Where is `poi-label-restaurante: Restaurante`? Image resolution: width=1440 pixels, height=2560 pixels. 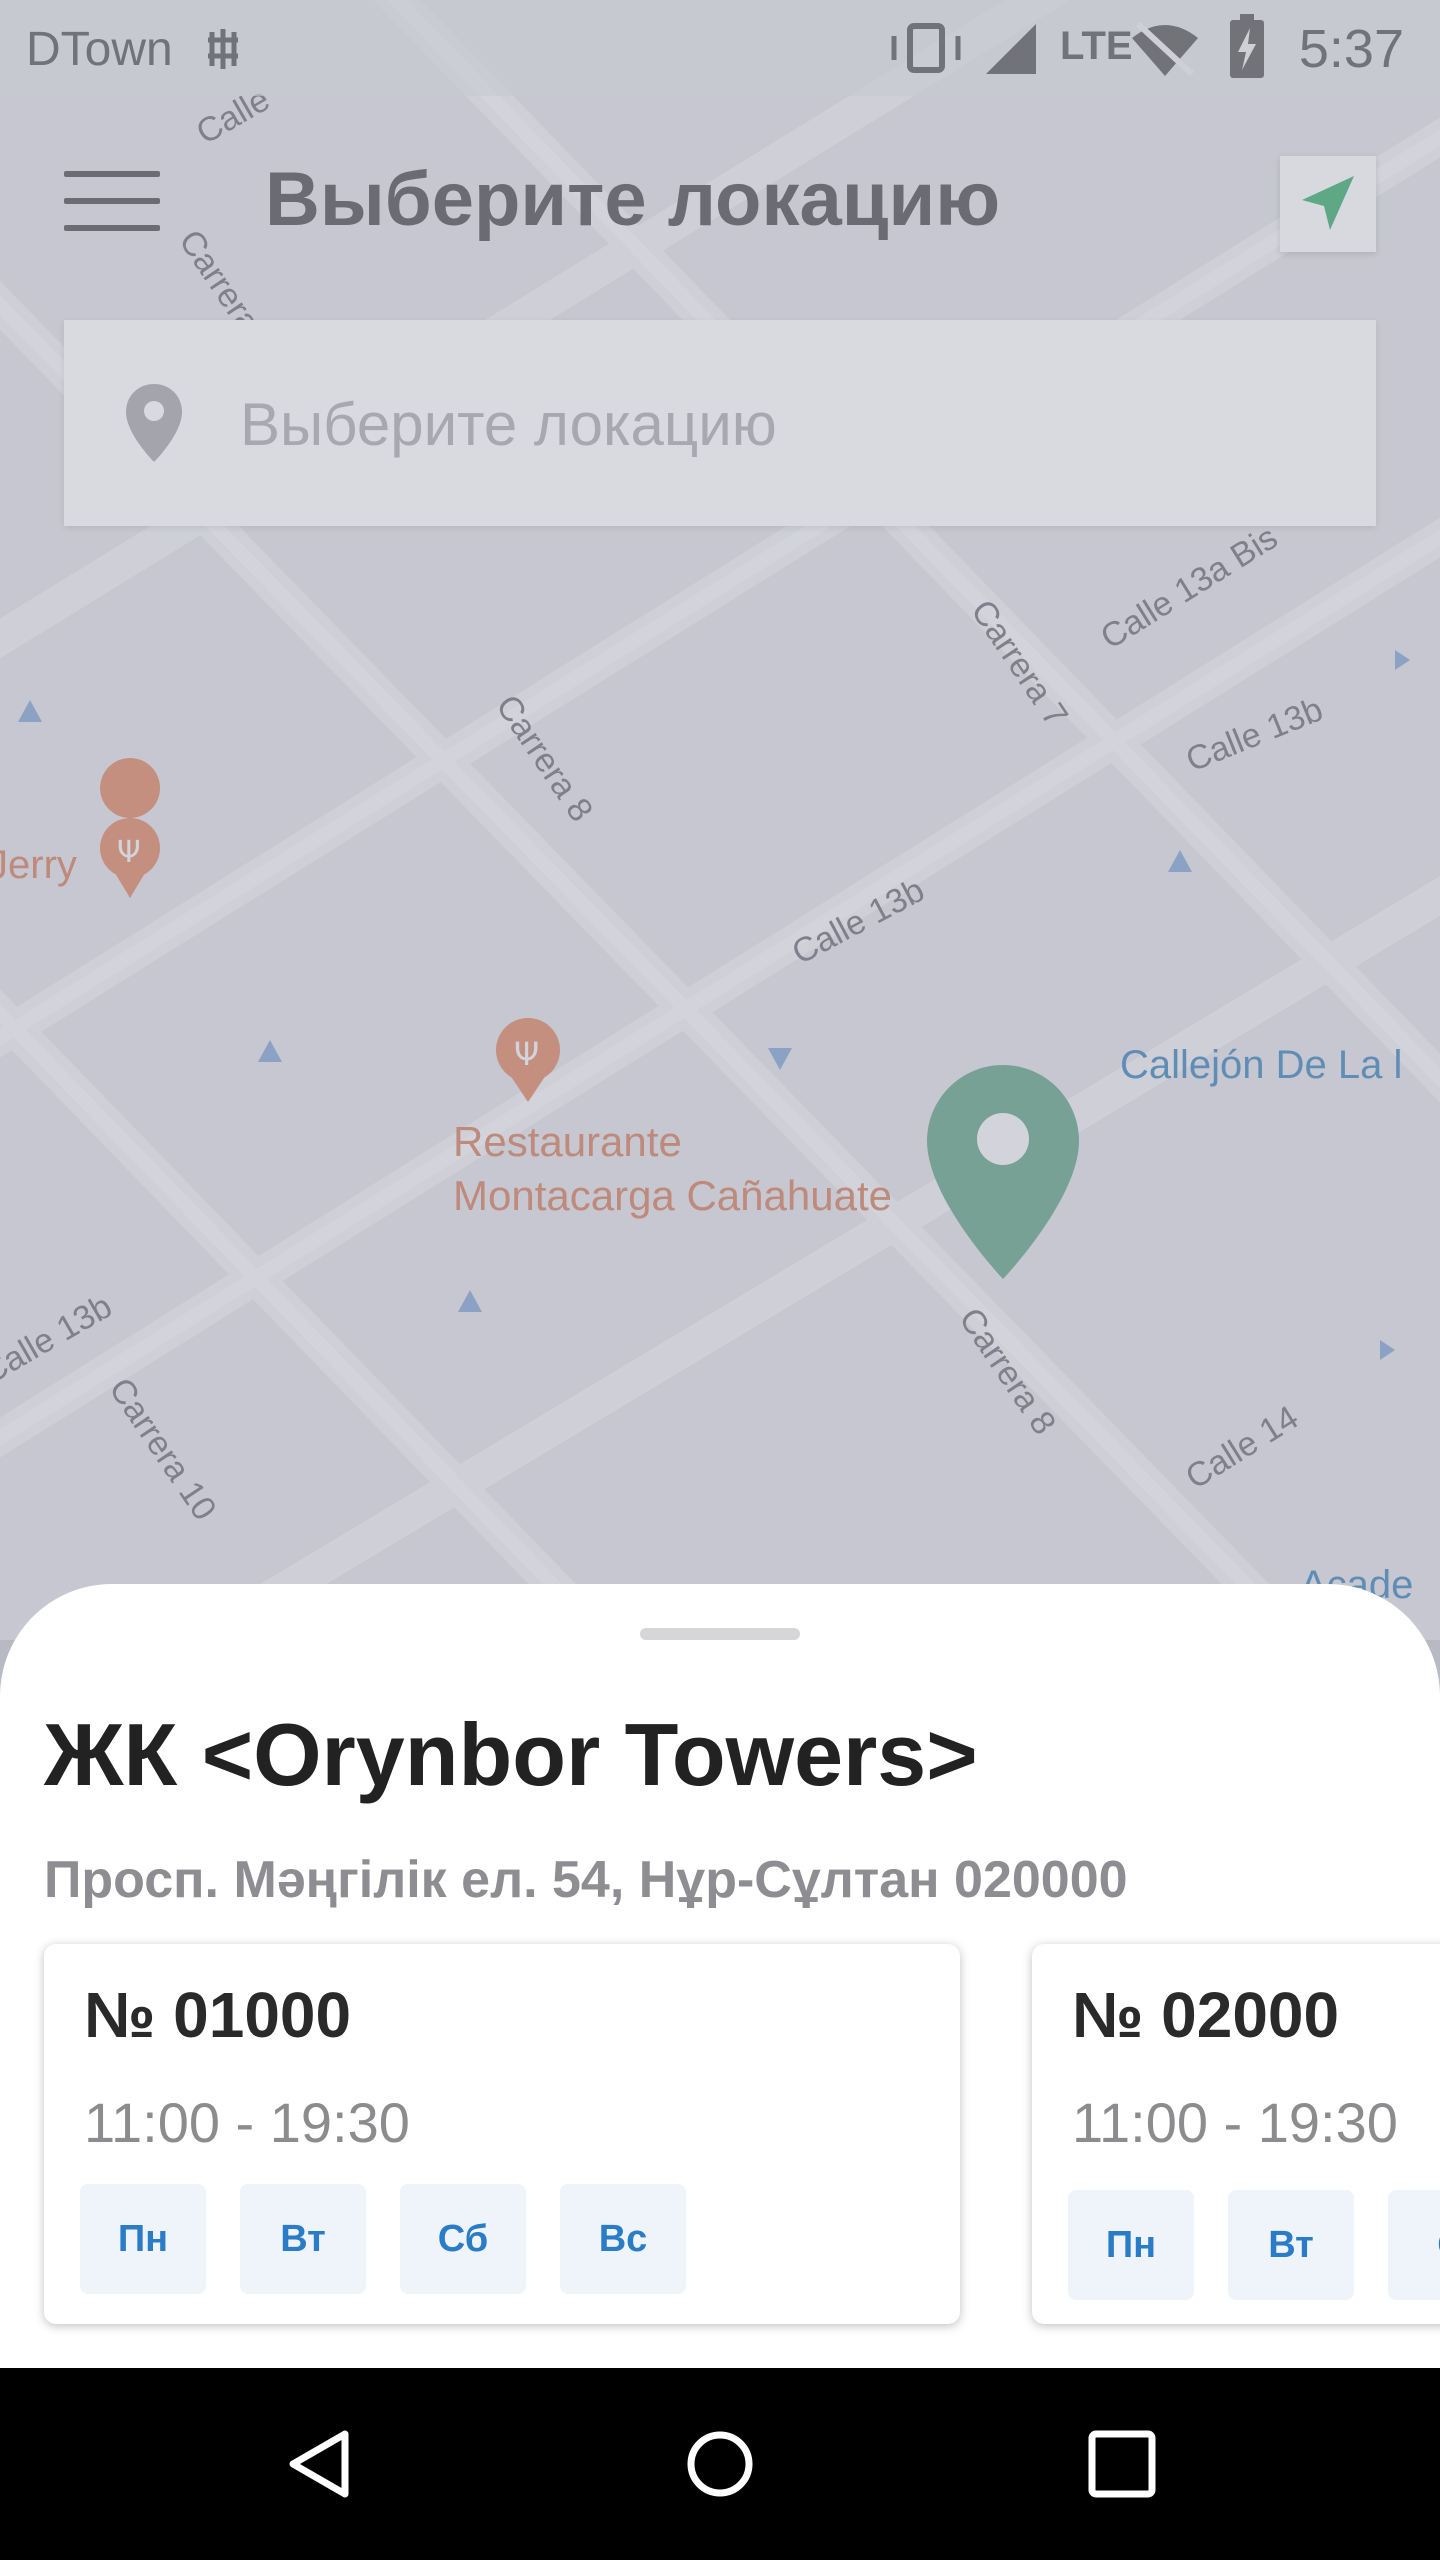 poi-label-restaurante: Restaurante is located at coordinates (567, 1141).